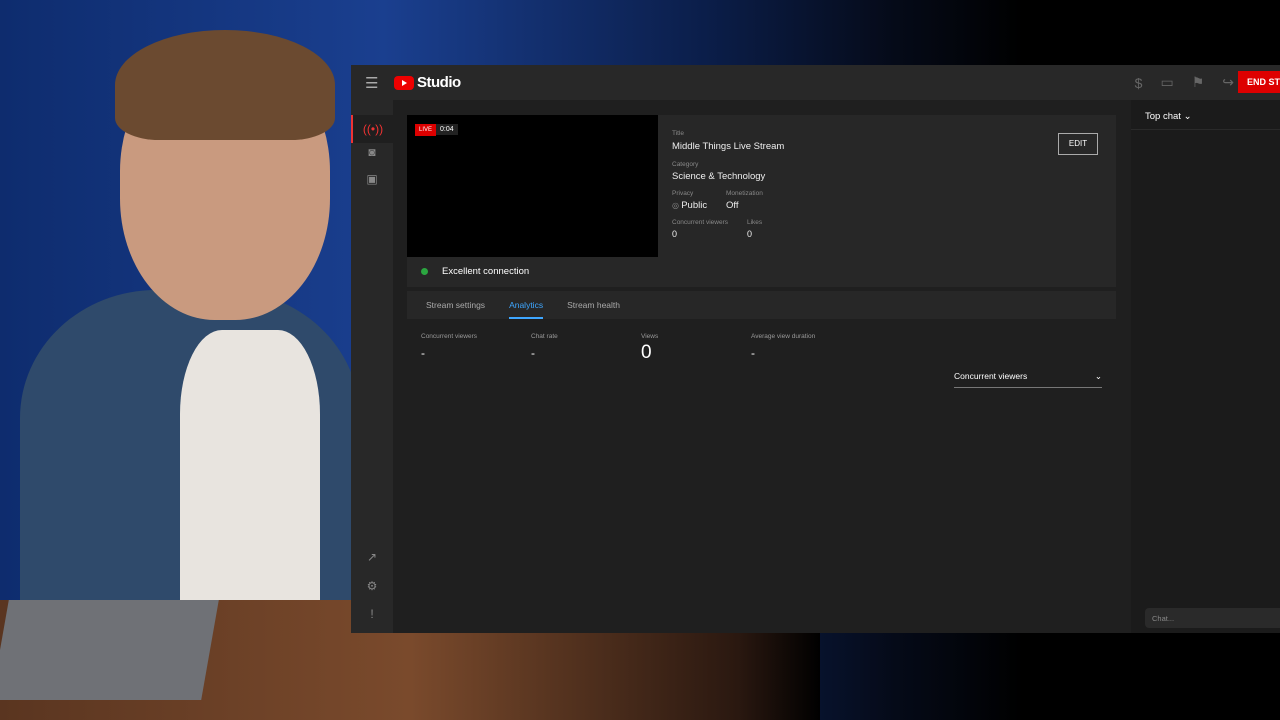  What do you see at coordinates (683, 193) in the screenshot?
I see `privacy-label: Privacy` at bounding box center [683, 193].